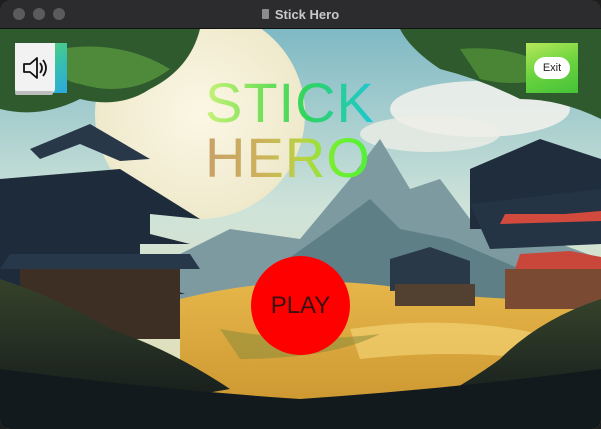  I want to click on window-title-group: Stick Hero, so click(300, 14).